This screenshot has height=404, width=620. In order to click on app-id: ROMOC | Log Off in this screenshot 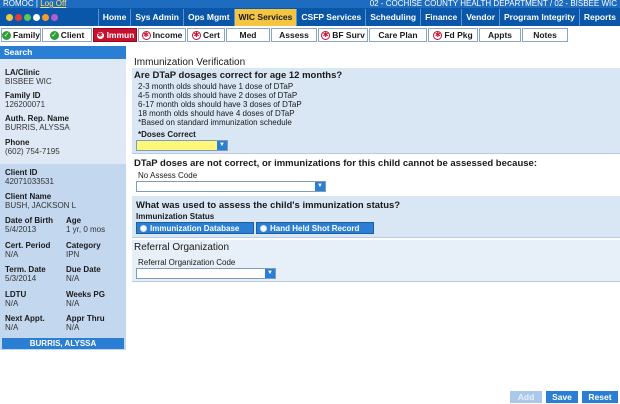, I will do `click(35, 4)`.